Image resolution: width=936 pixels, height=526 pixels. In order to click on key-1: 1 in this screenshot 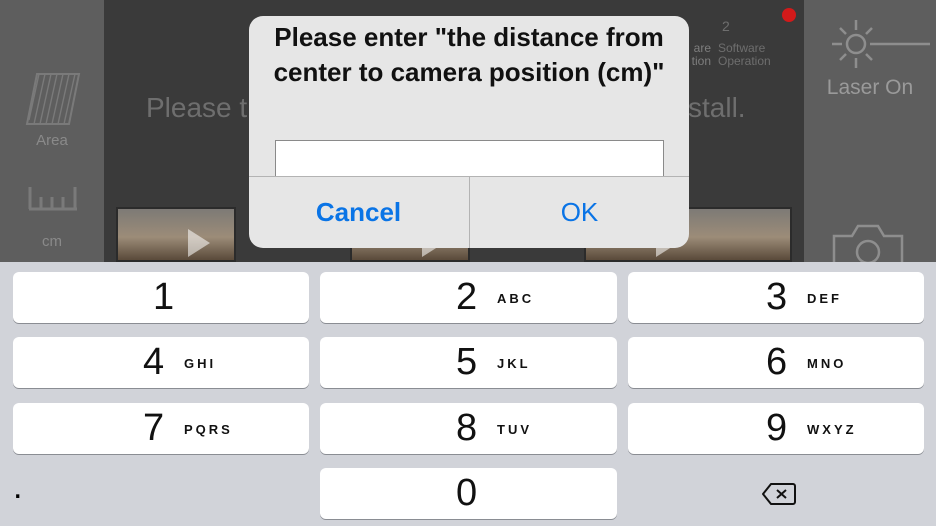, I will do `click(161, 297)`.